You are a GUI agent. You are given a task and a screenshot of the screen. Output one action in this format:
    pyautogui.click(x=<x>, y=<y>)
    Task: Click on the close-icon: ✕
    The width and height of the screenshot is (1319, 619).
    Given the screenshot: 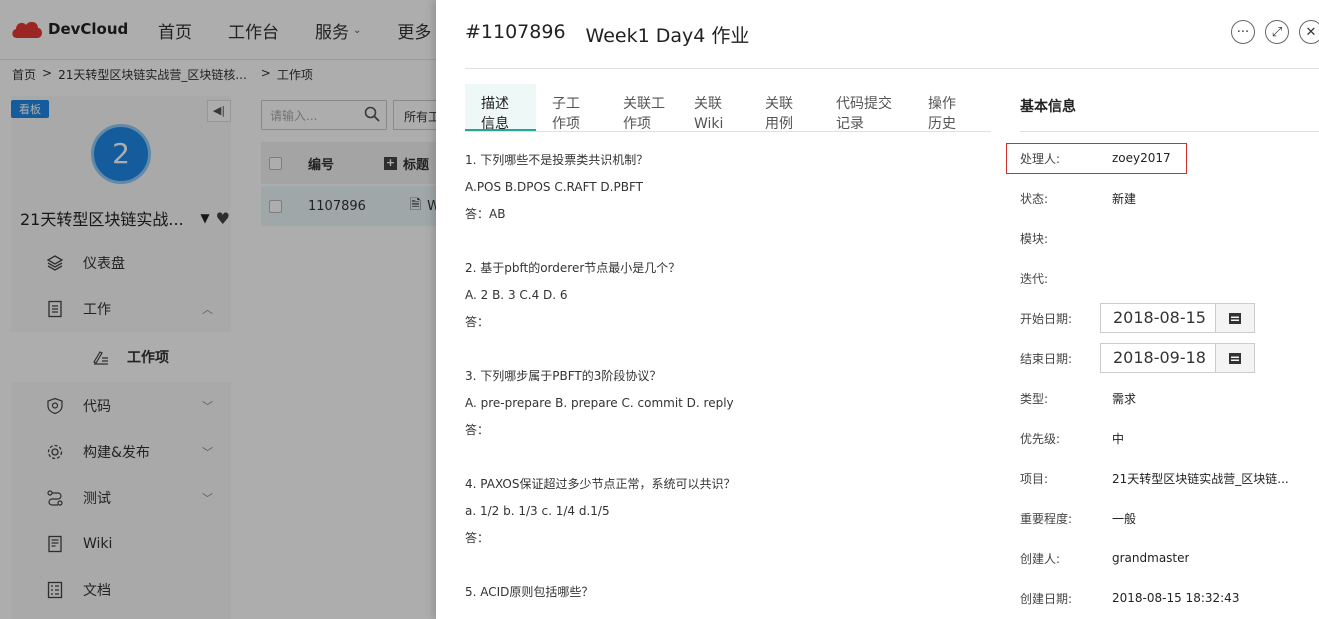 What is the action you would take?
    pyautogui.click(x=1311, y=32)
    